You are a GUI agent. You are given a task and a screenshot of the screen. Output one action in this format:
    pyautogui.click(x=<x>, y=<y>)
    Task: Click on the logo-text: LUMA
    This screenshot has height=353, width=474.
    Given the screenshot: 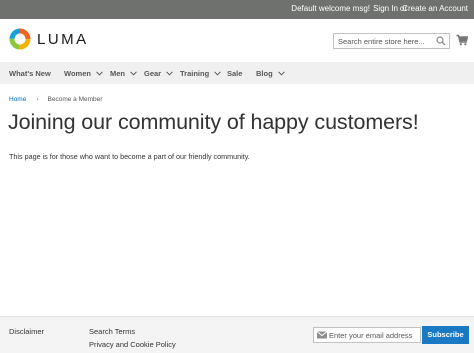 What is the action you would take?
    pyautogui.click(x=63, y=39)
    